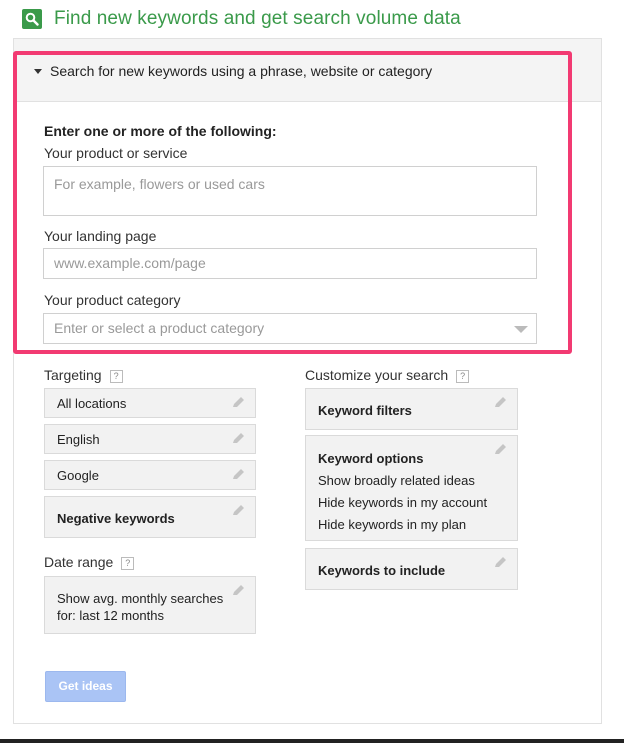  I want to click on keyword-filters-text: Keyword filters, so click(365, 410).